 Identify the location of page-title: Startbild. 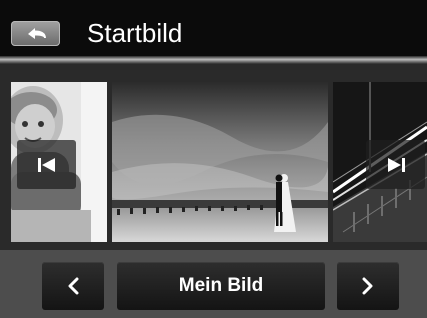
(135, 33).